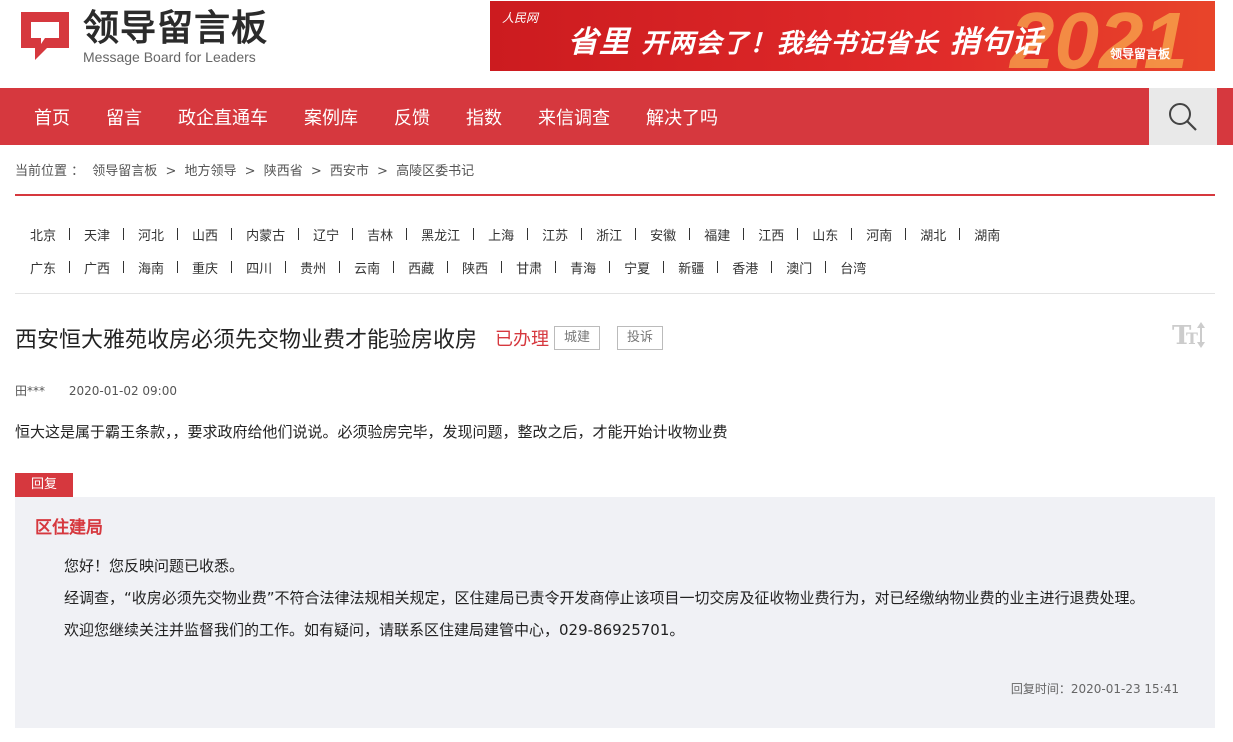 This screenshot has height=742, width=1233. What do you see at coordinates (825, 234) in the screenshot?
I see `region-link: 山东` at bounding box center [825, 234].